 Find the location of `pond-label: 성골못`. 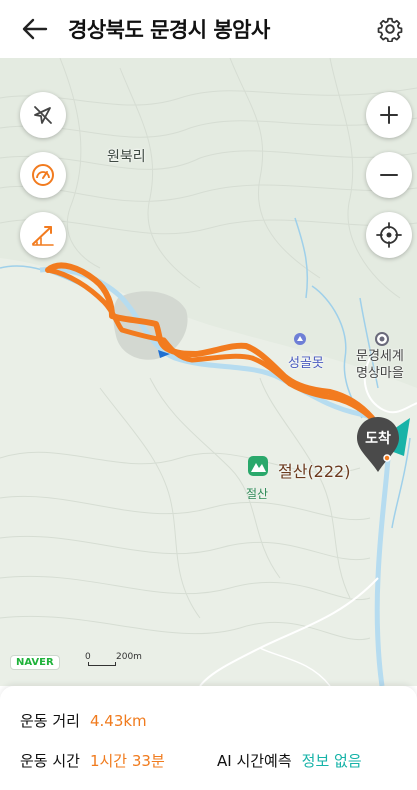

pond-label: 성골못 is located at coordinates (306, 363).